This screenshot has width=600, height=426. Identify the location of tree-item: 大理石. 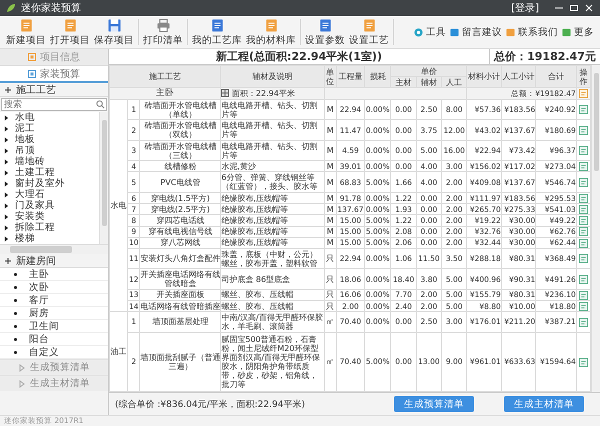
(49, 194).